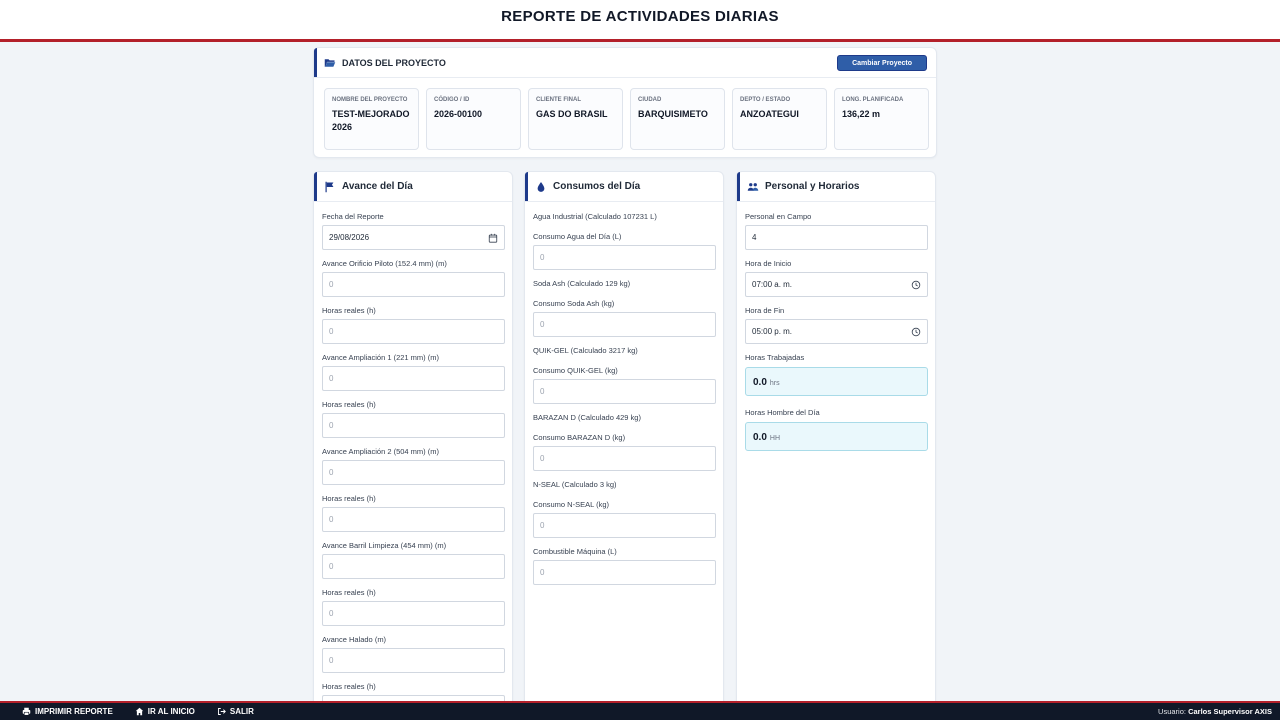 This screenshot has height=720, width=1280. I want to click on card-label: CIUDAD, so click(650, 100).